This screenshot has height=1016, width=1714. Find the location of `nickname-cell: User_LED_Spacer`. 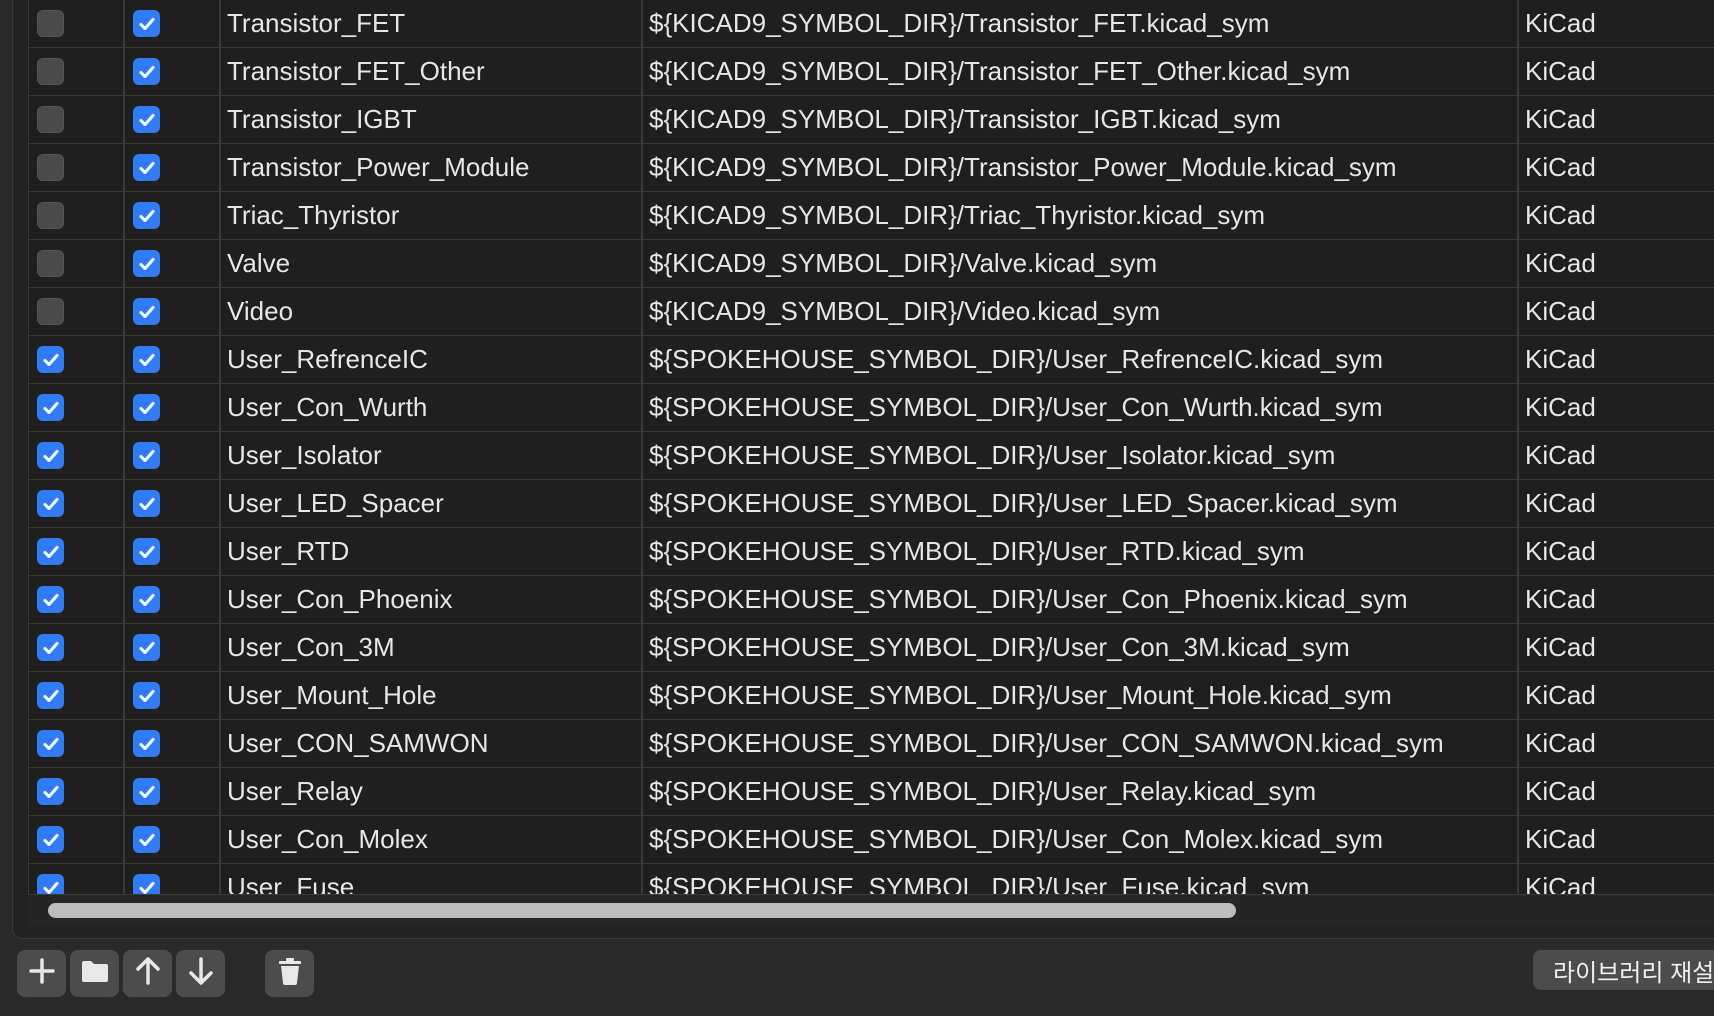

nickname-cell: User_LED_Spacer is located at coordinates (432, 503).